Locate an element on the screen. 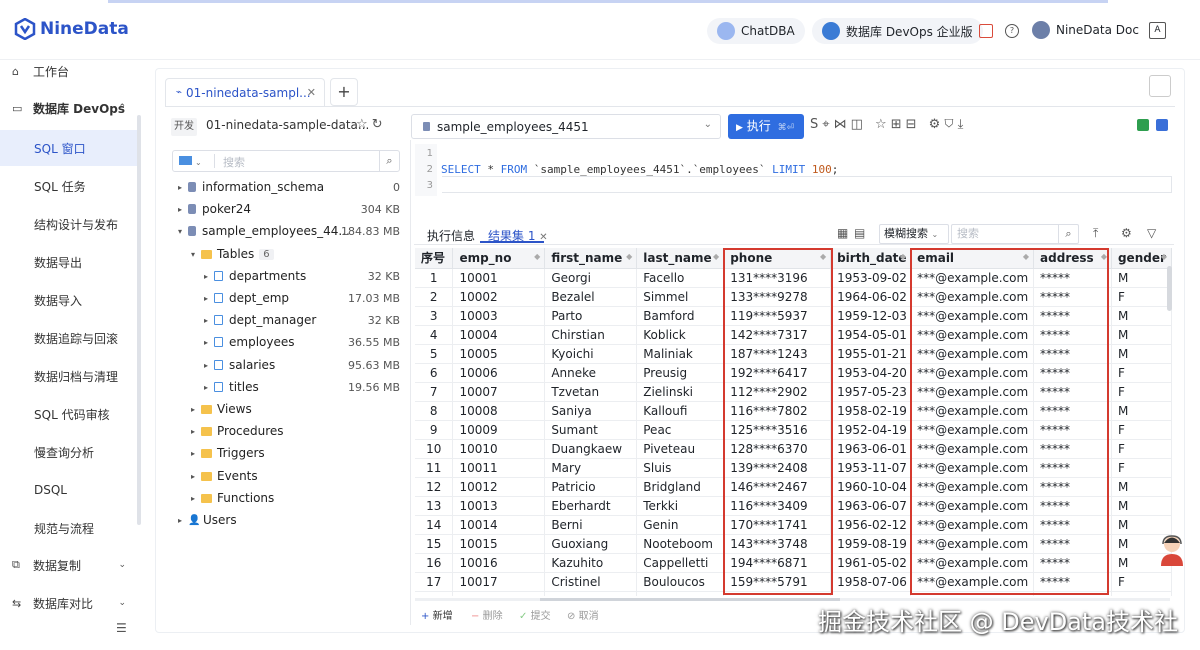  table-cell: 10009 is located at coordinates (499, 430).